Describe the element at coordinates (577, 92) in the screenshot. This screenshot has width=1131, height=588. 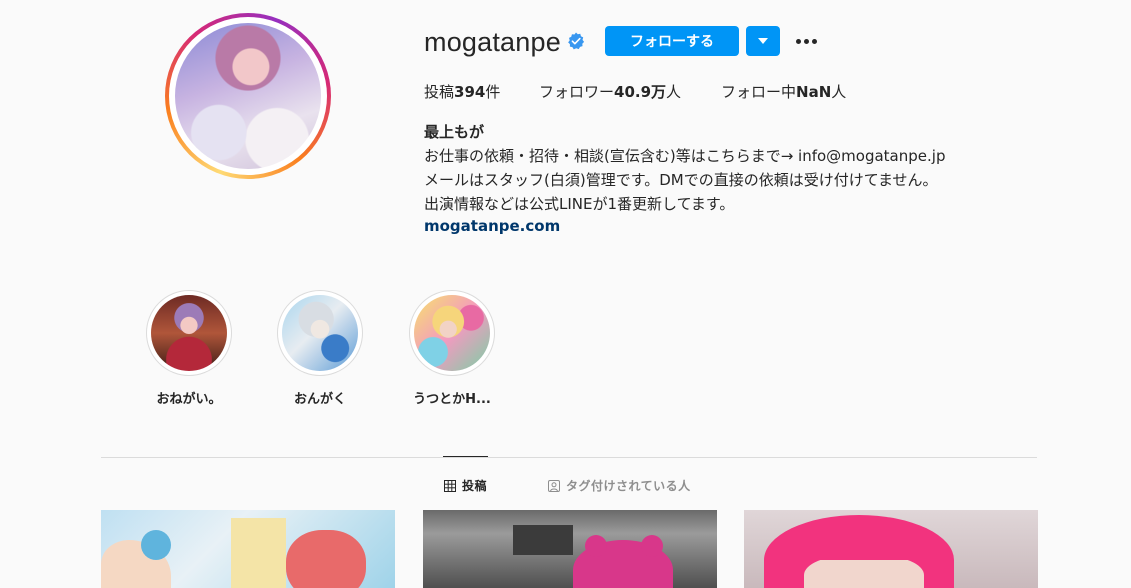
I see `followers-label: フォロワー` at that location.